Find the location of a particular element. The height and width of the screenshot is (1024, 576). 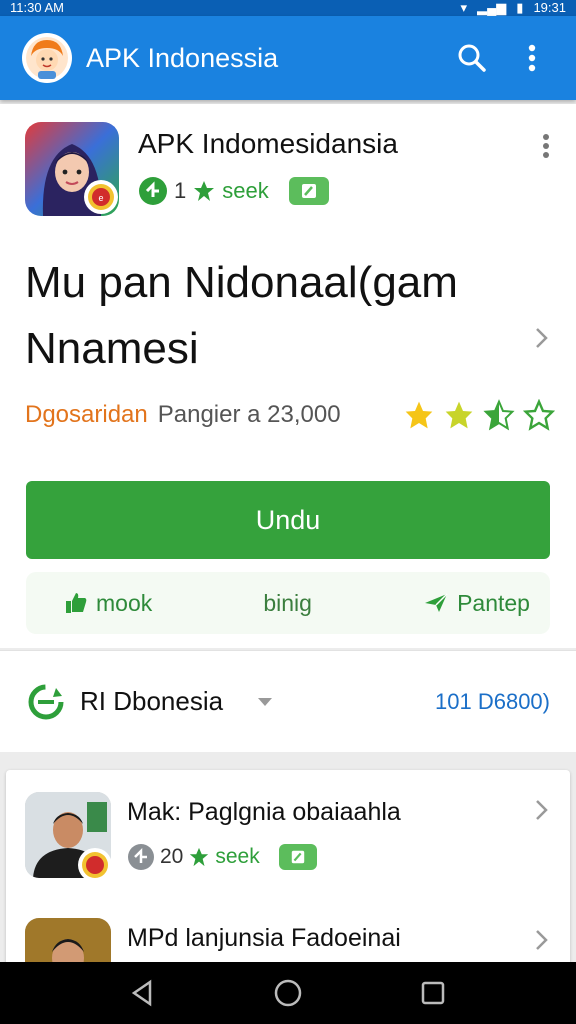

list-item-count: 20 is located at coordinates (172, 856).